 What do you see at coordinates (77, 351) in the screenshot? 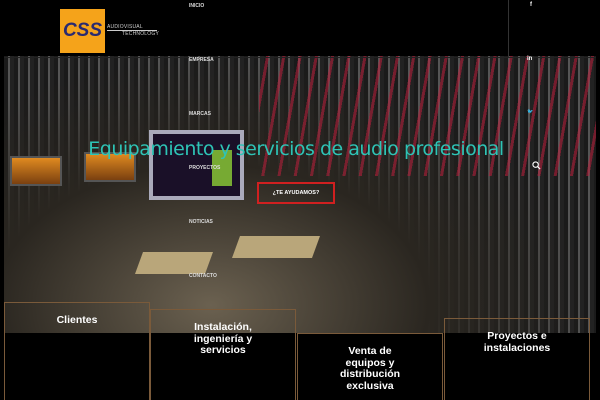
I see `card-clientes: Clientes` at bounding box center [77, 351].